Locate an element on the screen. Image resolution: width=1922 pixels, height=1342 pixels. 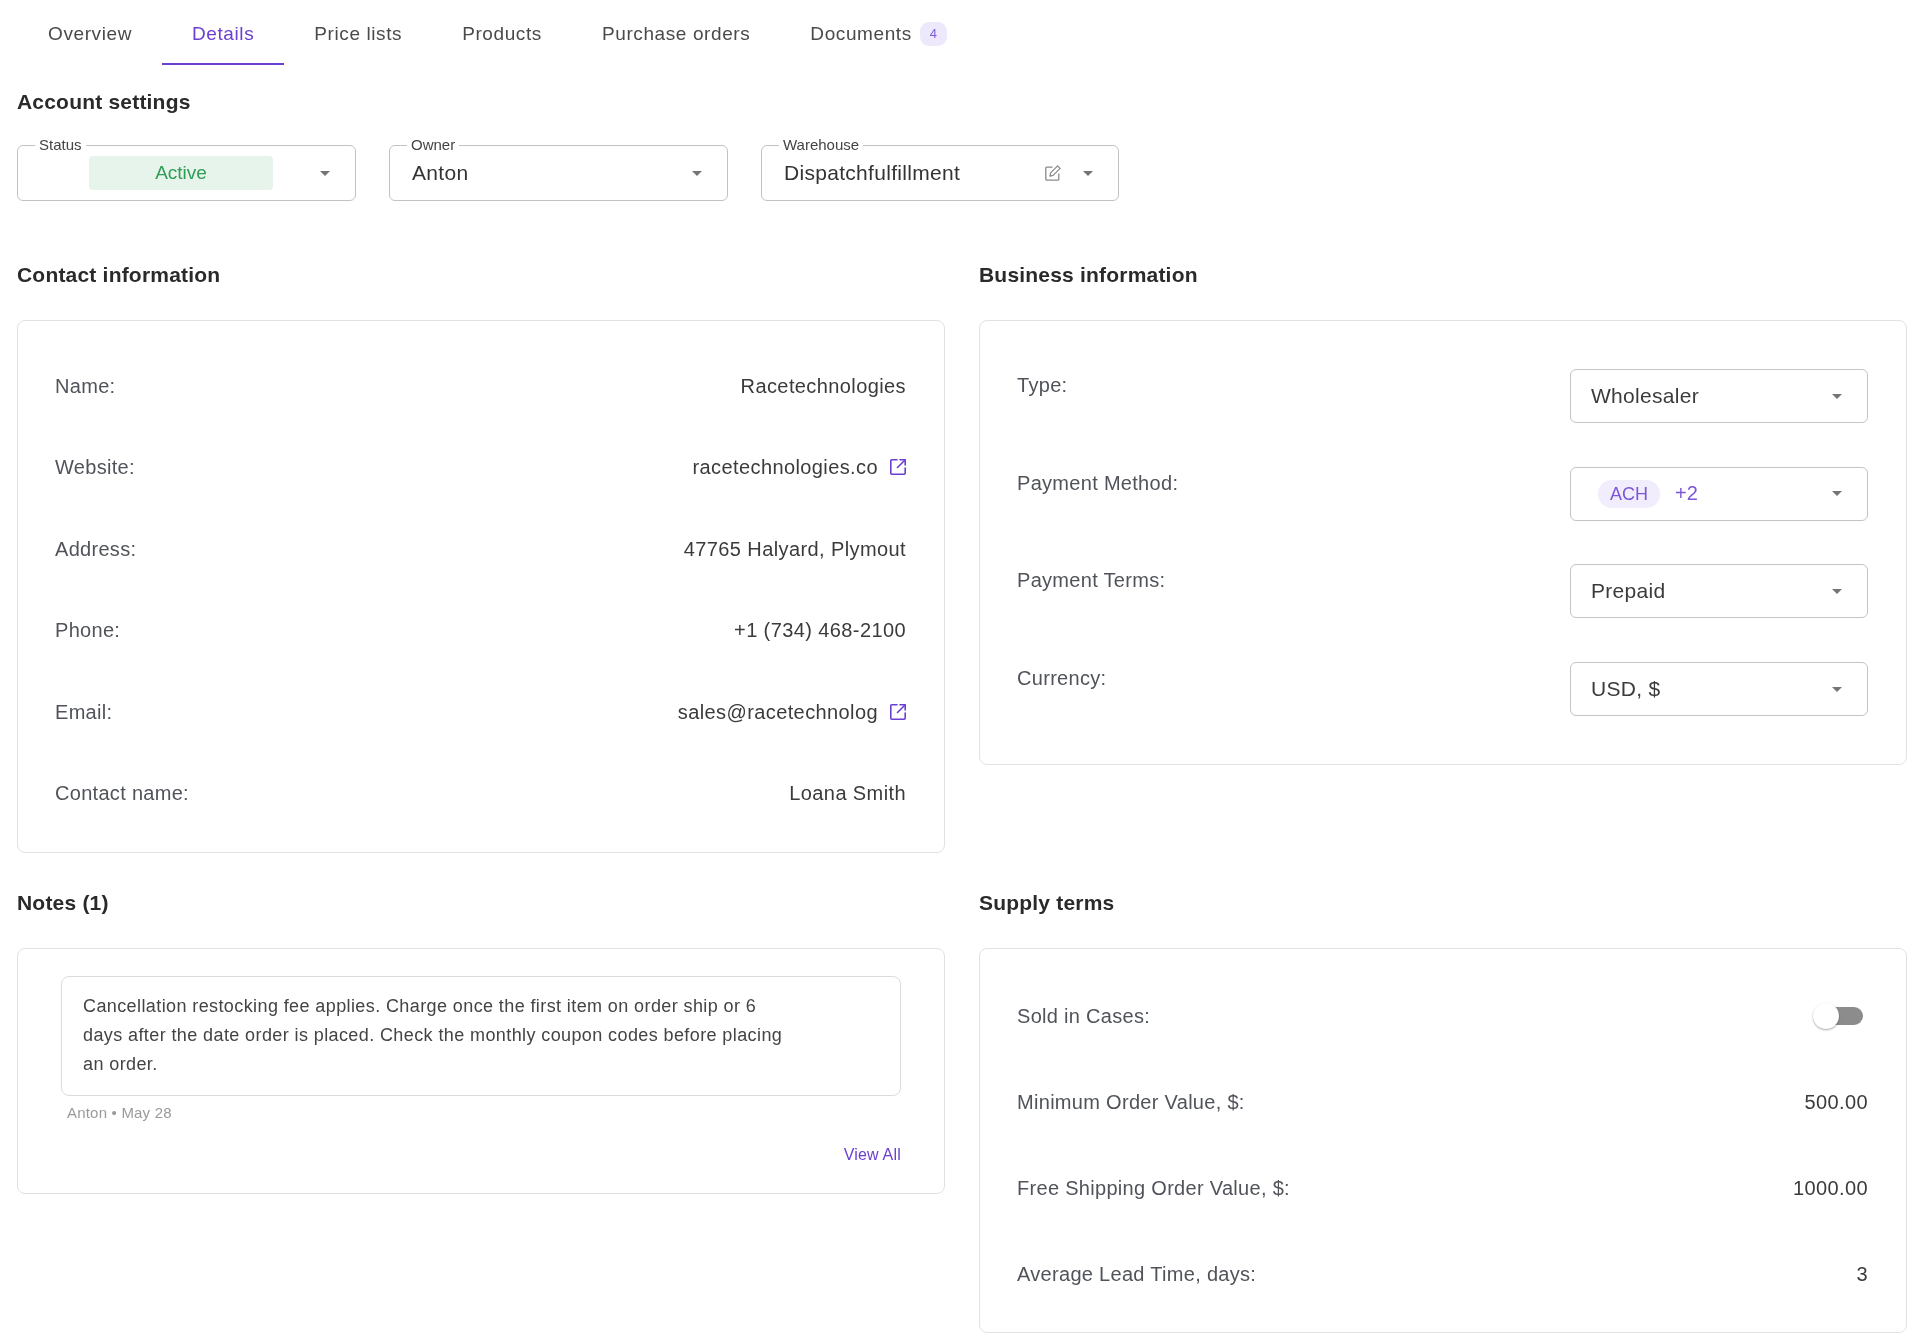
field-label: Name: is located at coordinates (85, 385).